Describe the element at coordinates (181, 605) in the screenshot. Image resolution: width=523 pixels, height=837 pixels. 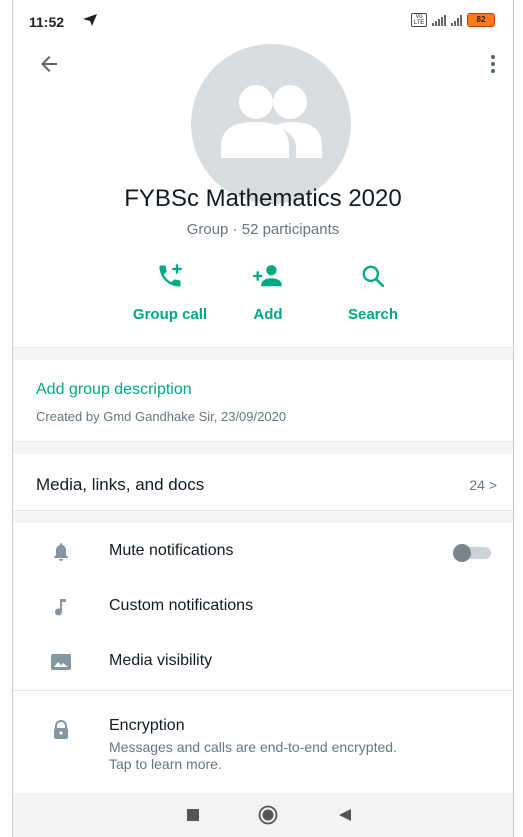
I see `custom-notifications-label: Custom notifications` at that location.